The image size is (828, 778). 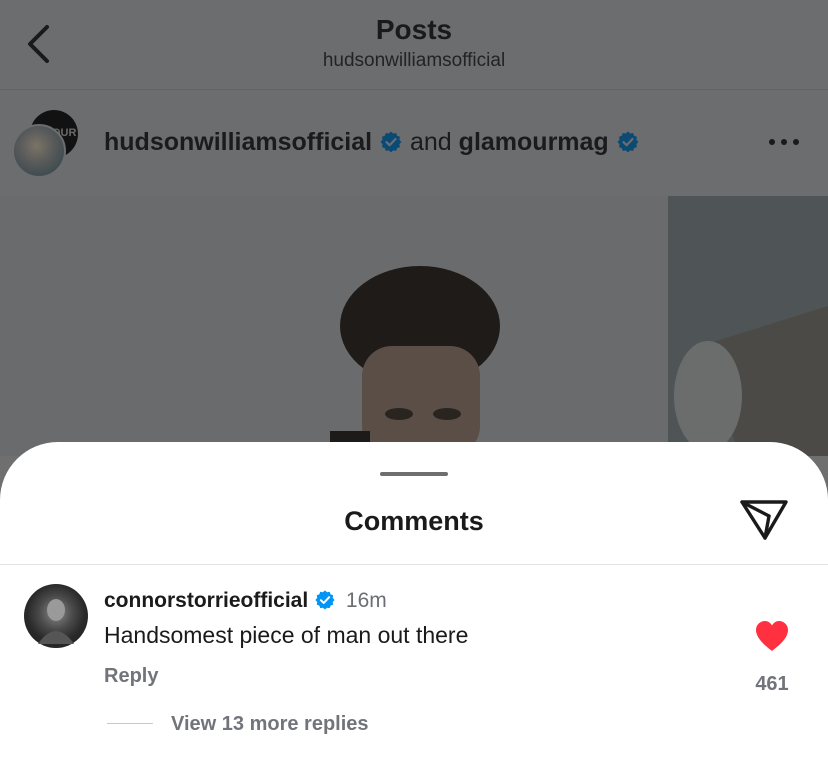 What do you see at coordinates (772, 684) in the screenshot?
I see `like-count: 461` at bounding box center [772, 684].